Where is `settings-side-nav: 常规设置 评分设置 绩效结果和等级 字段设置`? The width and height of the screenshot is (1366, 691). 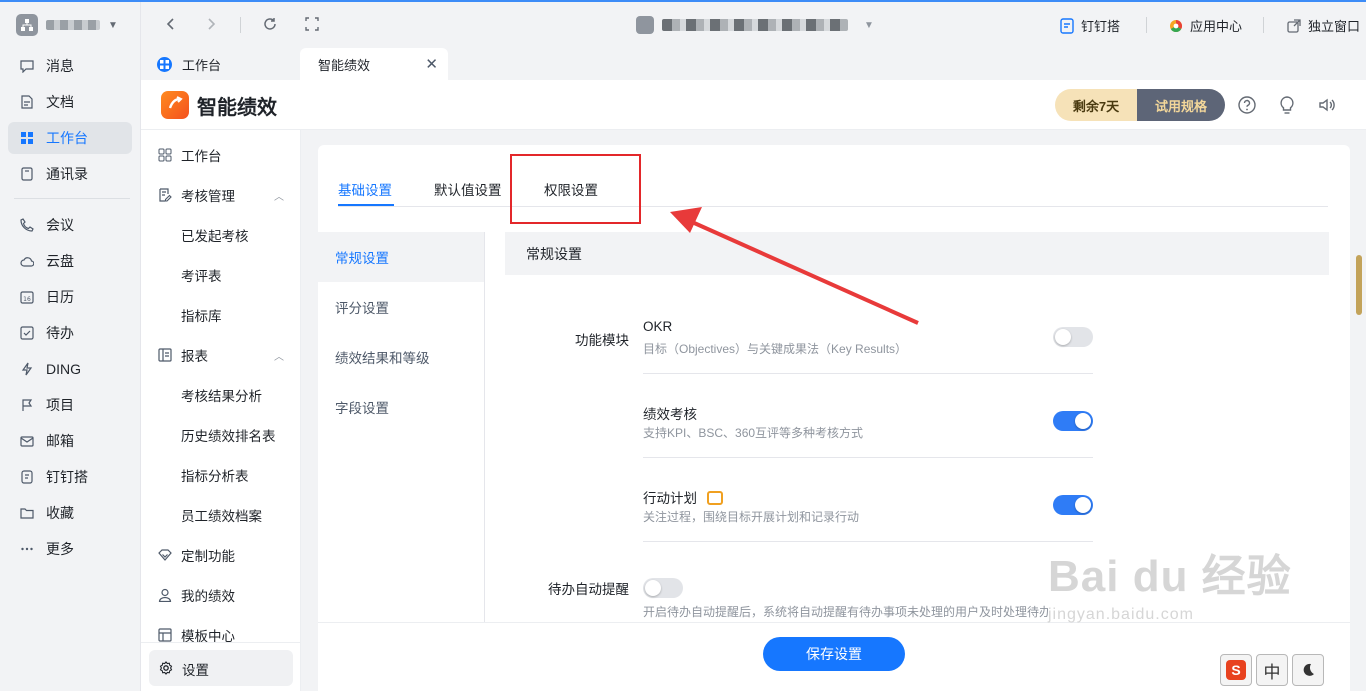 settings-side-nav: 常规设置 评分设置 绩效结果和等级 字段设置 is located at coordinates (401, 432).